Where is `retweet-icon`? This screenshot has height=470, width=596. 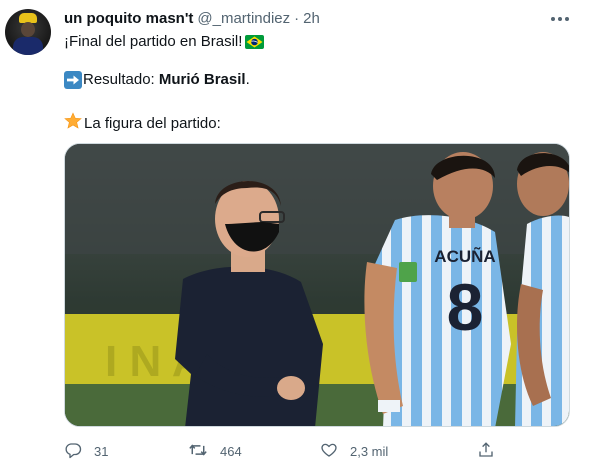
retweet-icon is located at coordinates (198, 451).